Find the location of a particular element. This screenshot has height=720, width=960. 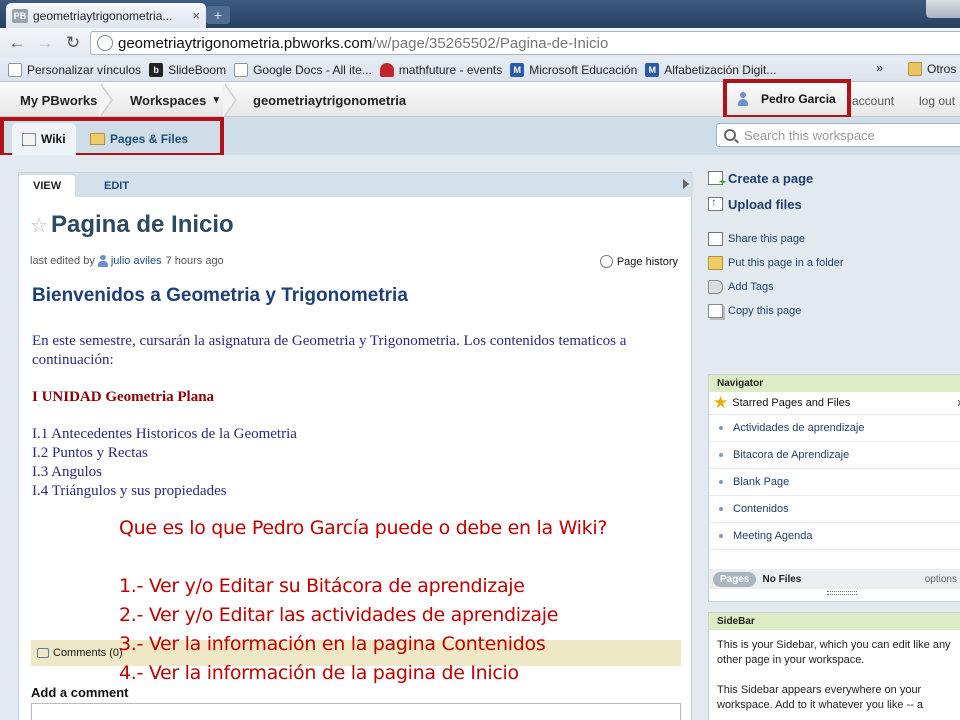

back-icon: ← is located at coordinates (17, 43).